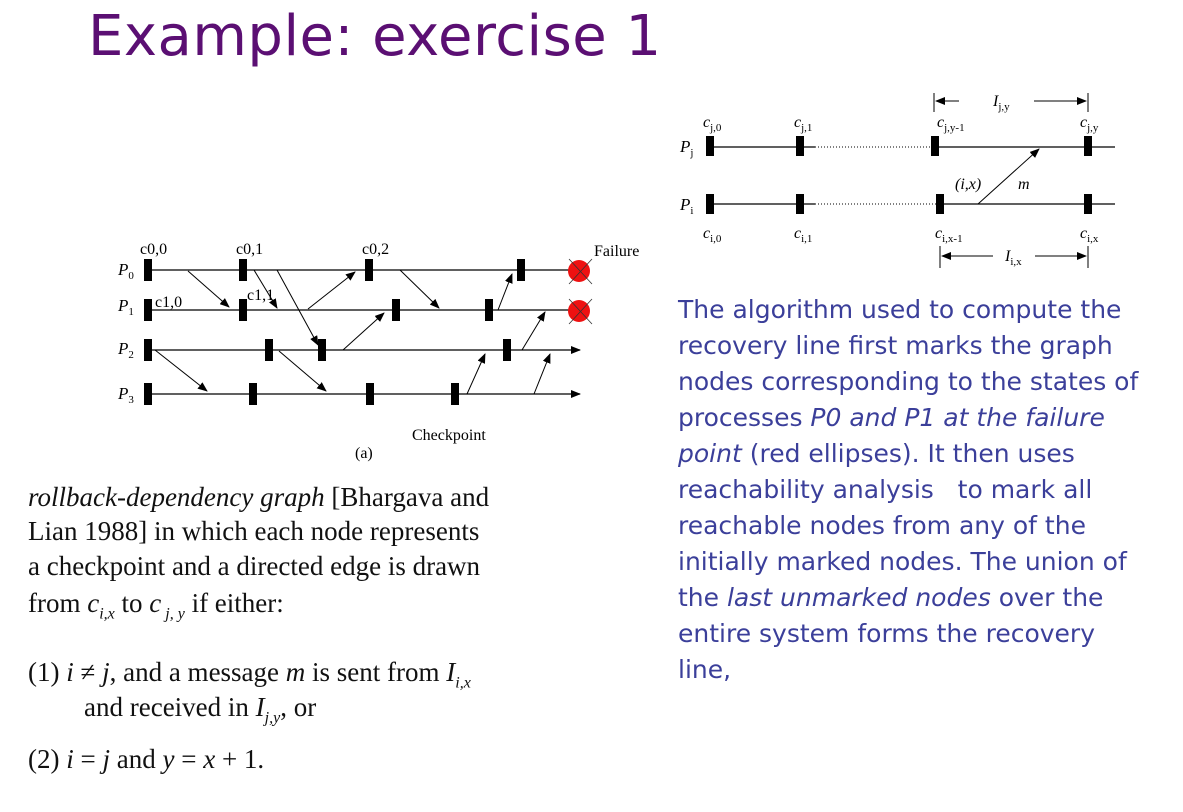 The height and width of the screenshot is (812, 1183). I want to click on algo-line: reachability analysis to mark all, so click(885, 489).